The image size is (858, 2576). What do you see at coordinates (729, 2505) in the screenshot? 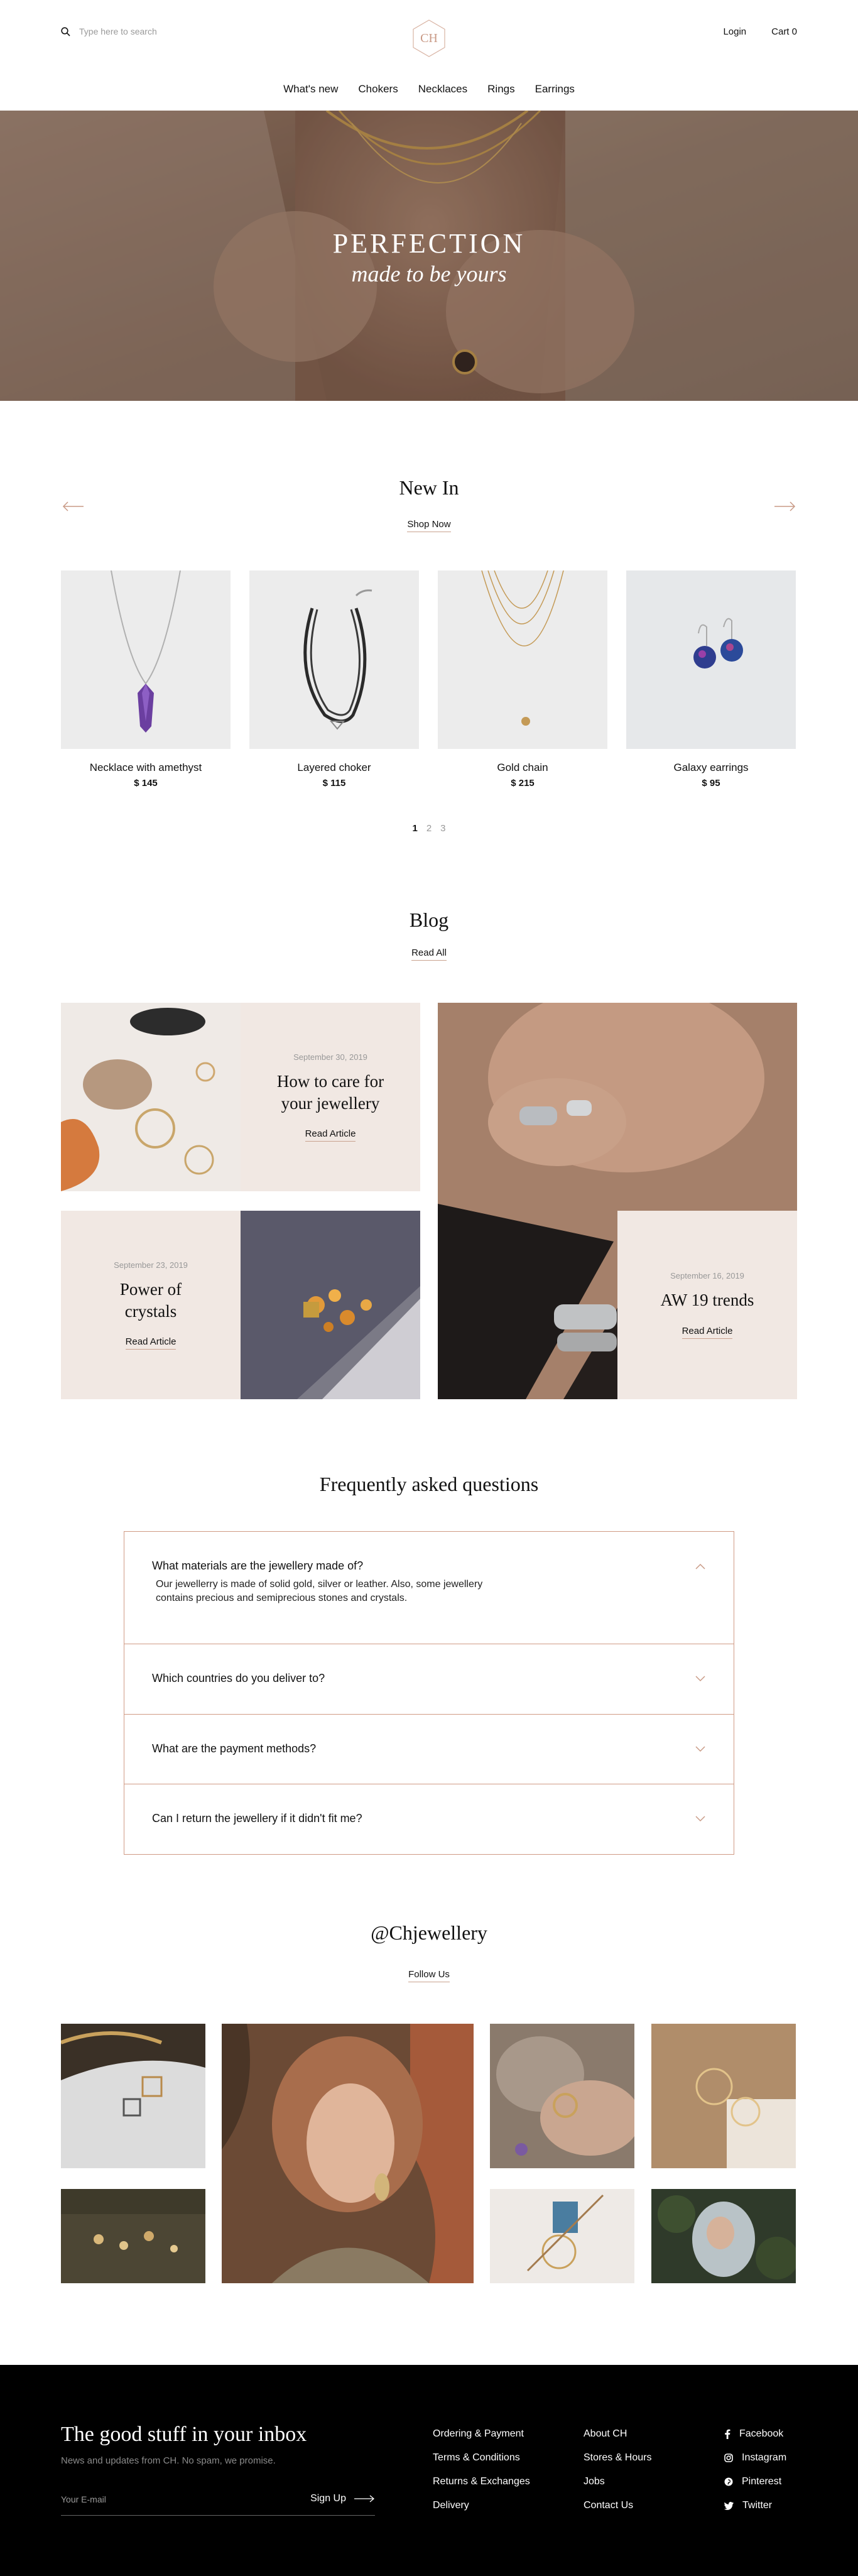
I see `twitter-icon` at bounding box center [729, 2505].